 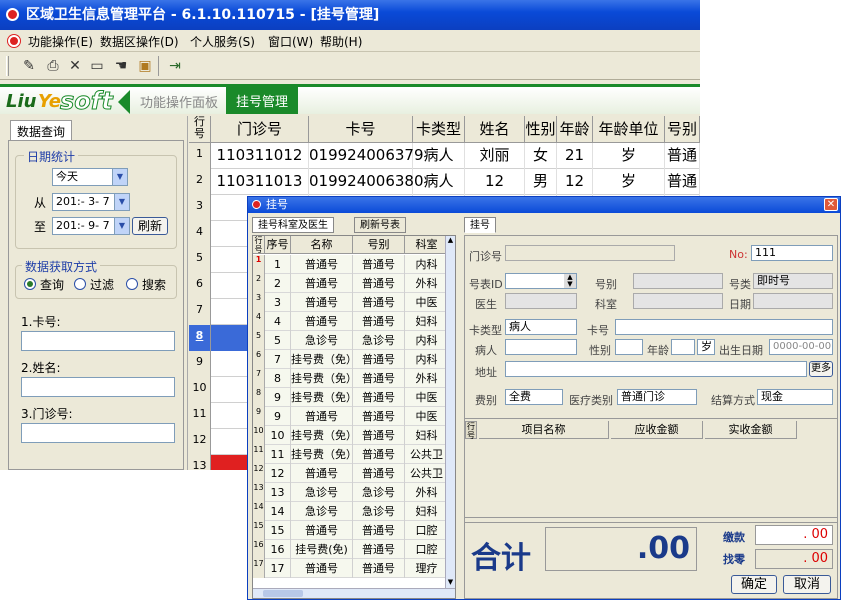 What do you see at coordinates (222, 41) in the screenshot?
I see `menu-personal: 个人服务(S)` at bounding box center [222, 41].